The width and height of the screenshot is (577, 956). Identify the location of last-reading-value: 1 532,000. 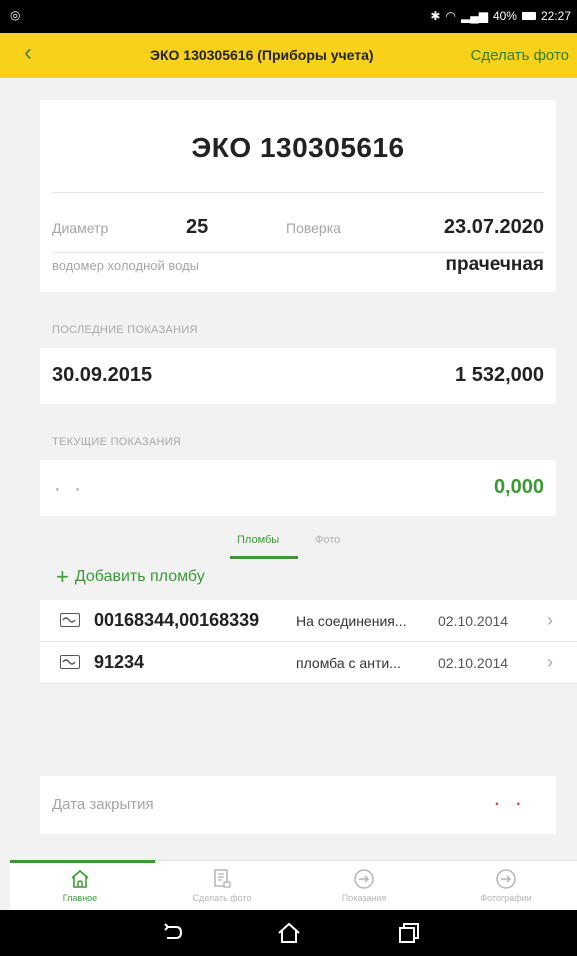
(499, 375).